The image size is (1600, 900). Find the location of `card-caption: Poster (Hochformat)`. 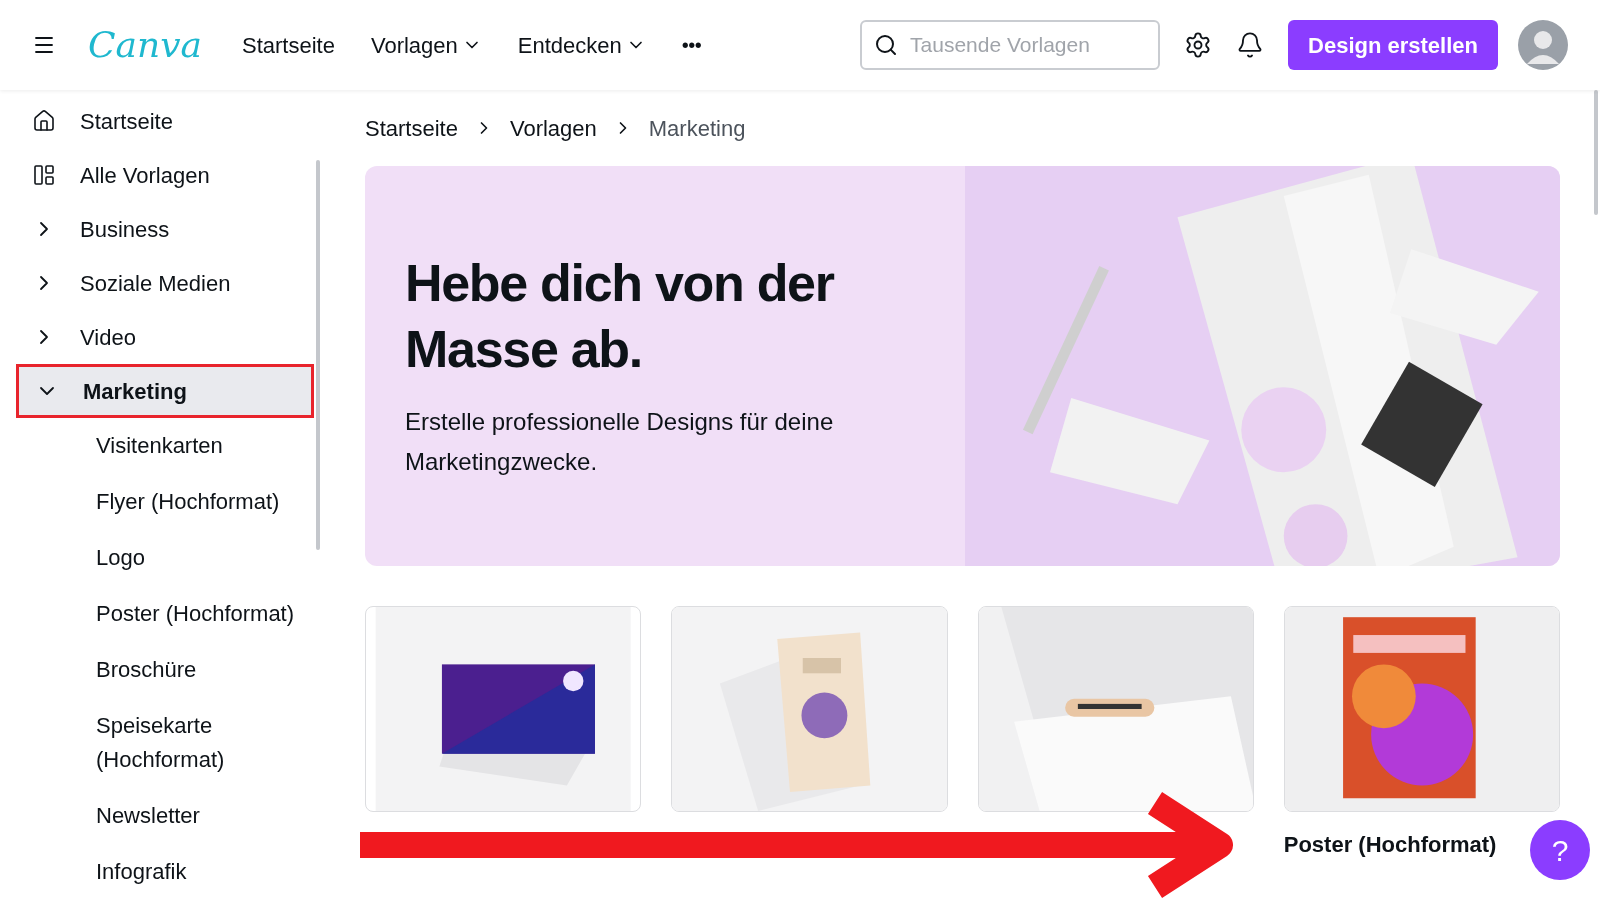

card-caption: Poster (Hochformat) is located at coordinates (1390, 844).